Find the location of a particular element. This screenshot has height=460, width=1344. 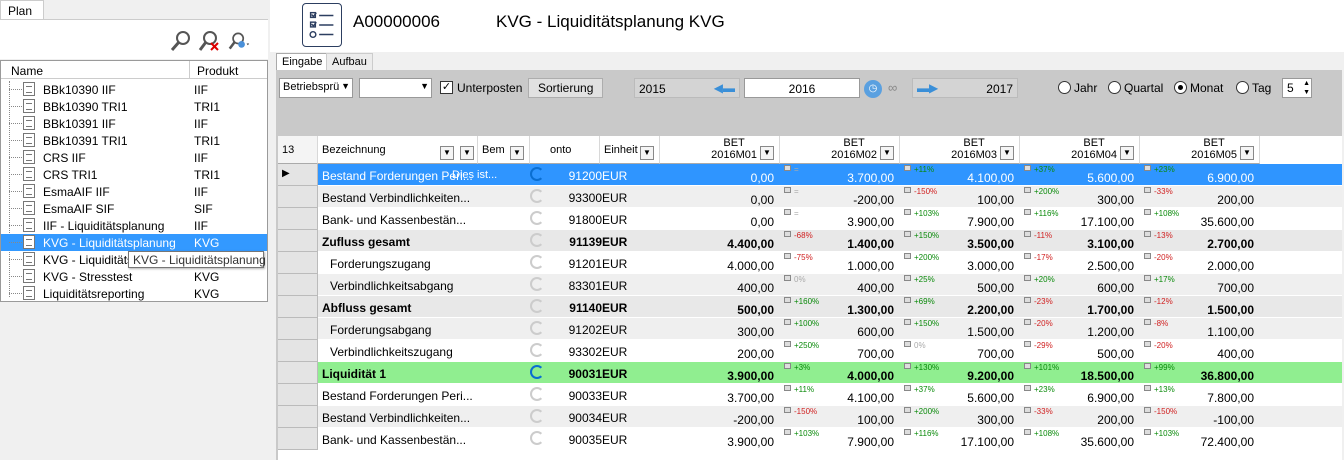

tree-item: KVG - Liquiditätsplanung KVG is located at coordinates (134, 242).